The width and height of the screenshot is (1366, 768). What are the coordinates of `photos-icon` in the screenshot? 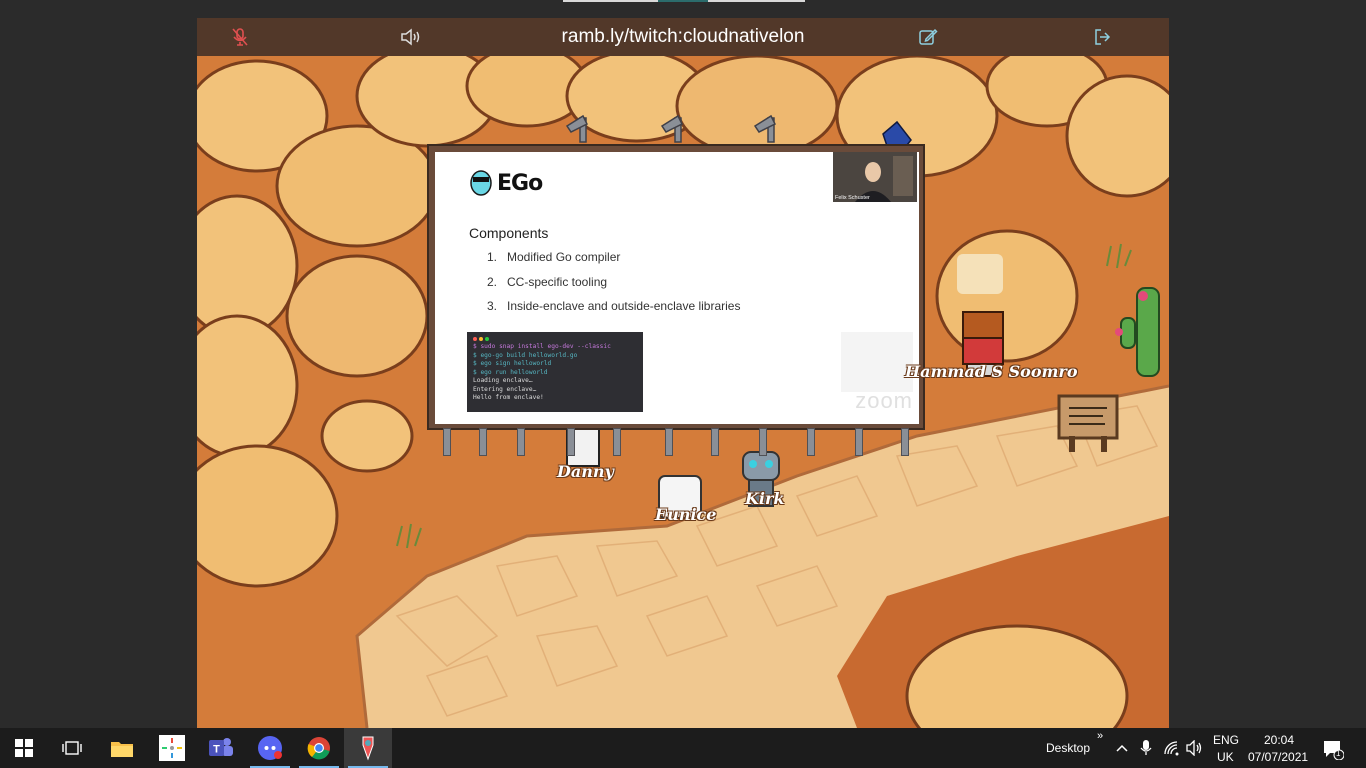 It's located at (172, 748).